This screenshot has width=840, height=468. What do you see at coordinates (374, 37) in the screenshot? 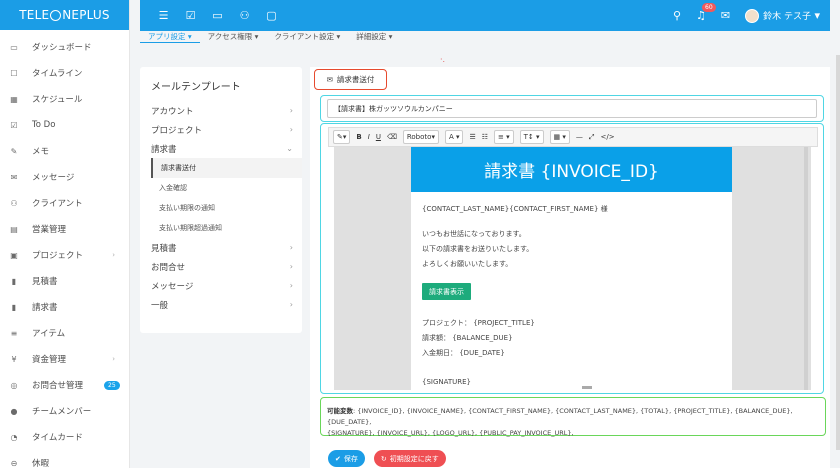
I see `tab-advanced-settings: 詳細設定 ▾` at bounding box center [374, 37].